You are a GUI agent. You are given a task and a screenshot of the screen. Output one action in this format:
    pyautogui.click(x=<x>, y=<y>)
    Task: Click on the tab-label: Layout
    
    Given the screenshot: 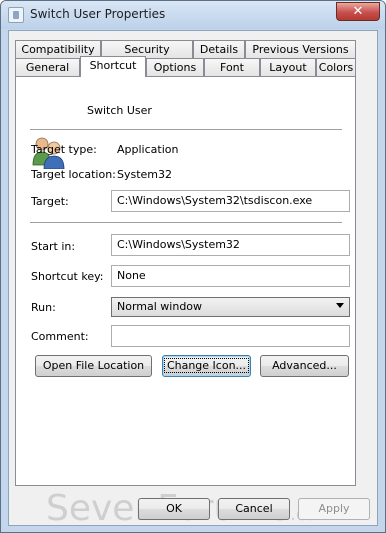 What is the action you would take?
    pyautogui.click(x=288, y=67)
    